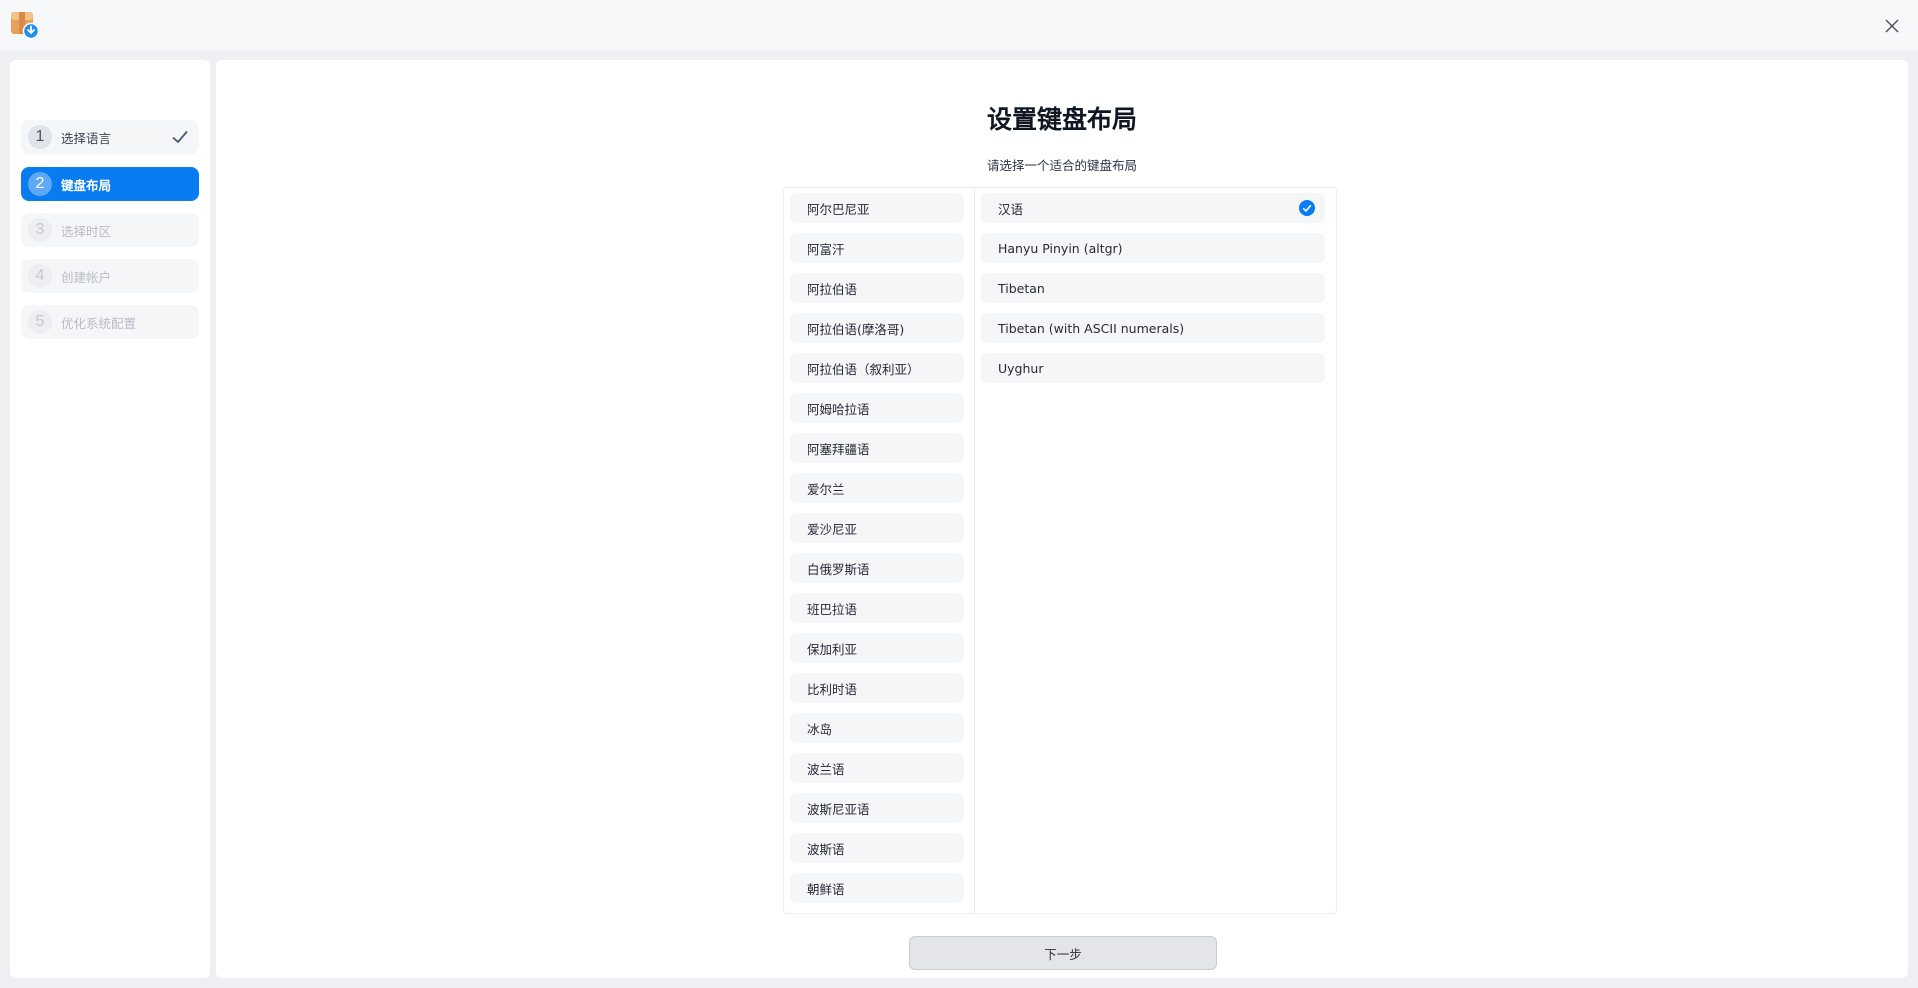 The image size is (1918, 988). I want to click on checkmark-icon, so click(180, 137).